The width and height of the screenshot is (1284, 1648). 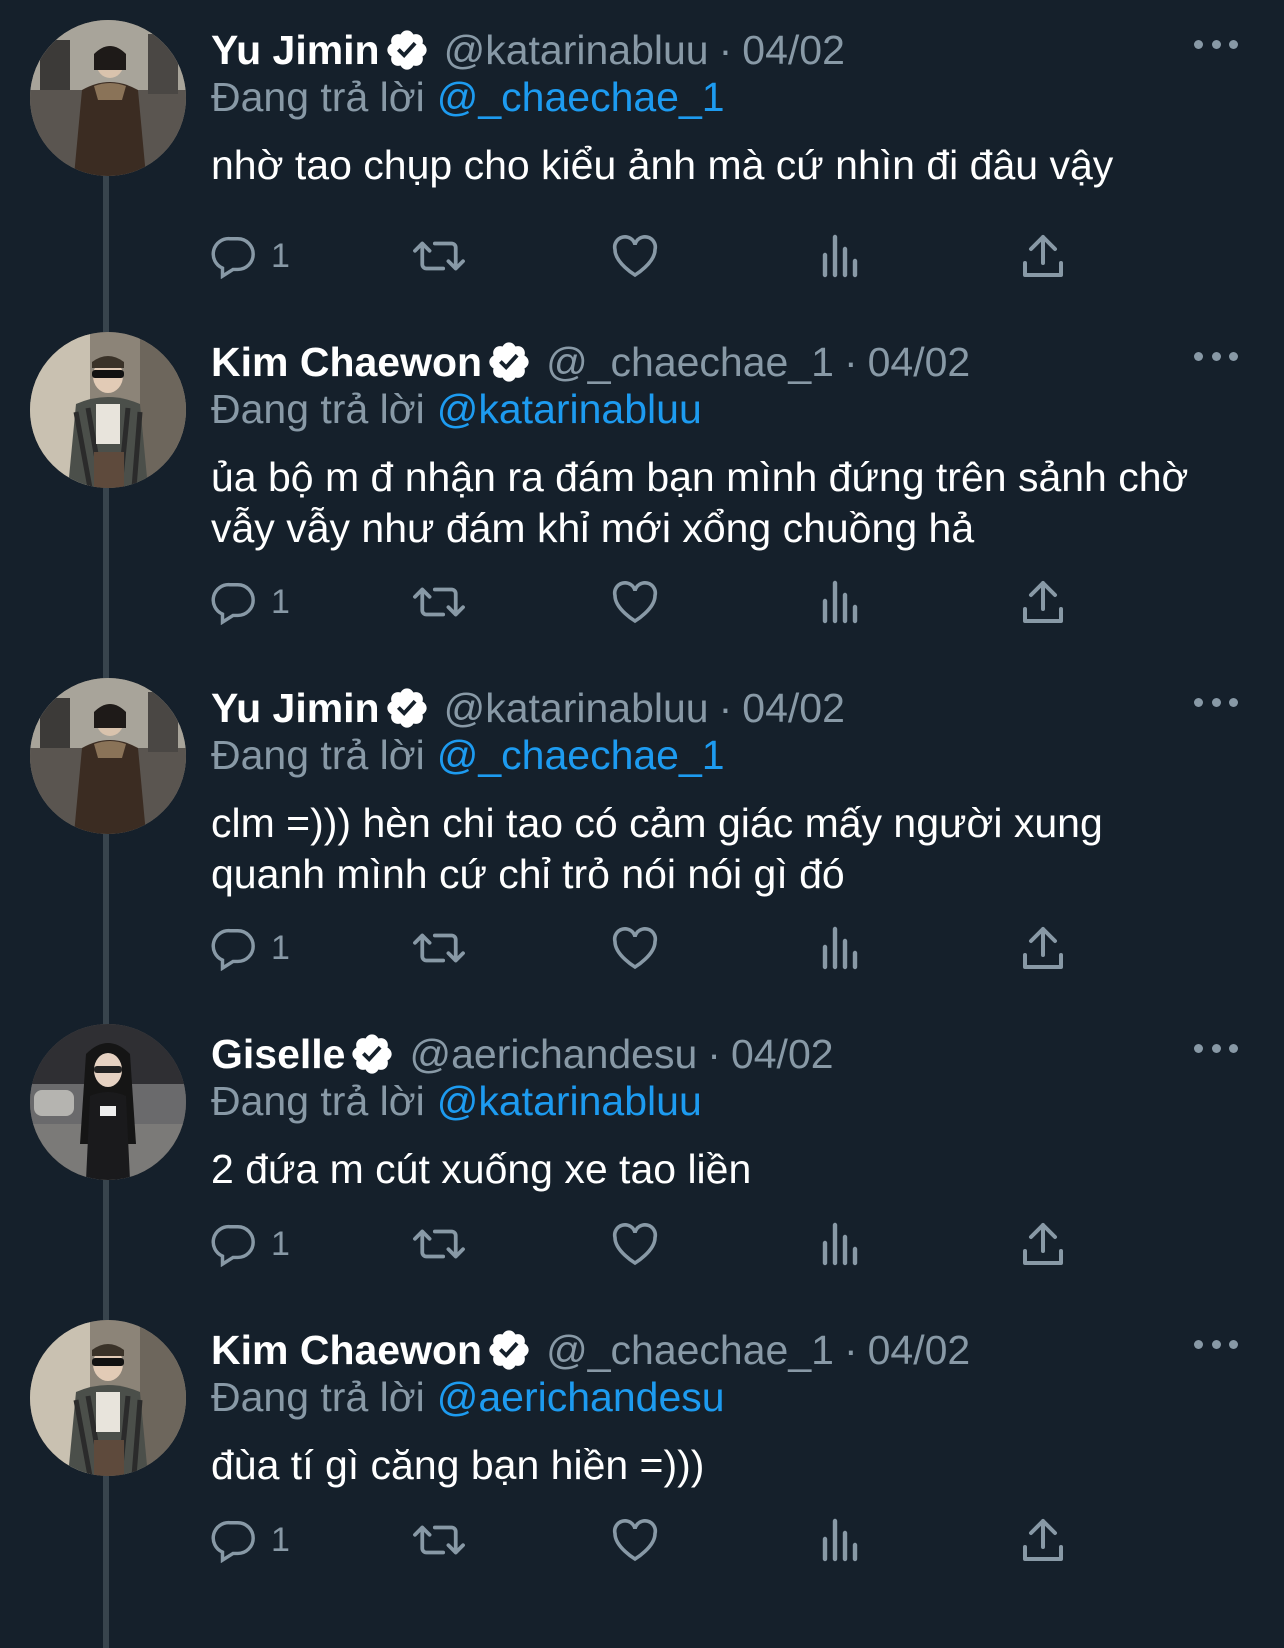 I want to click on replying-to-label: Đang trả lời, so click(x=318, y=97).